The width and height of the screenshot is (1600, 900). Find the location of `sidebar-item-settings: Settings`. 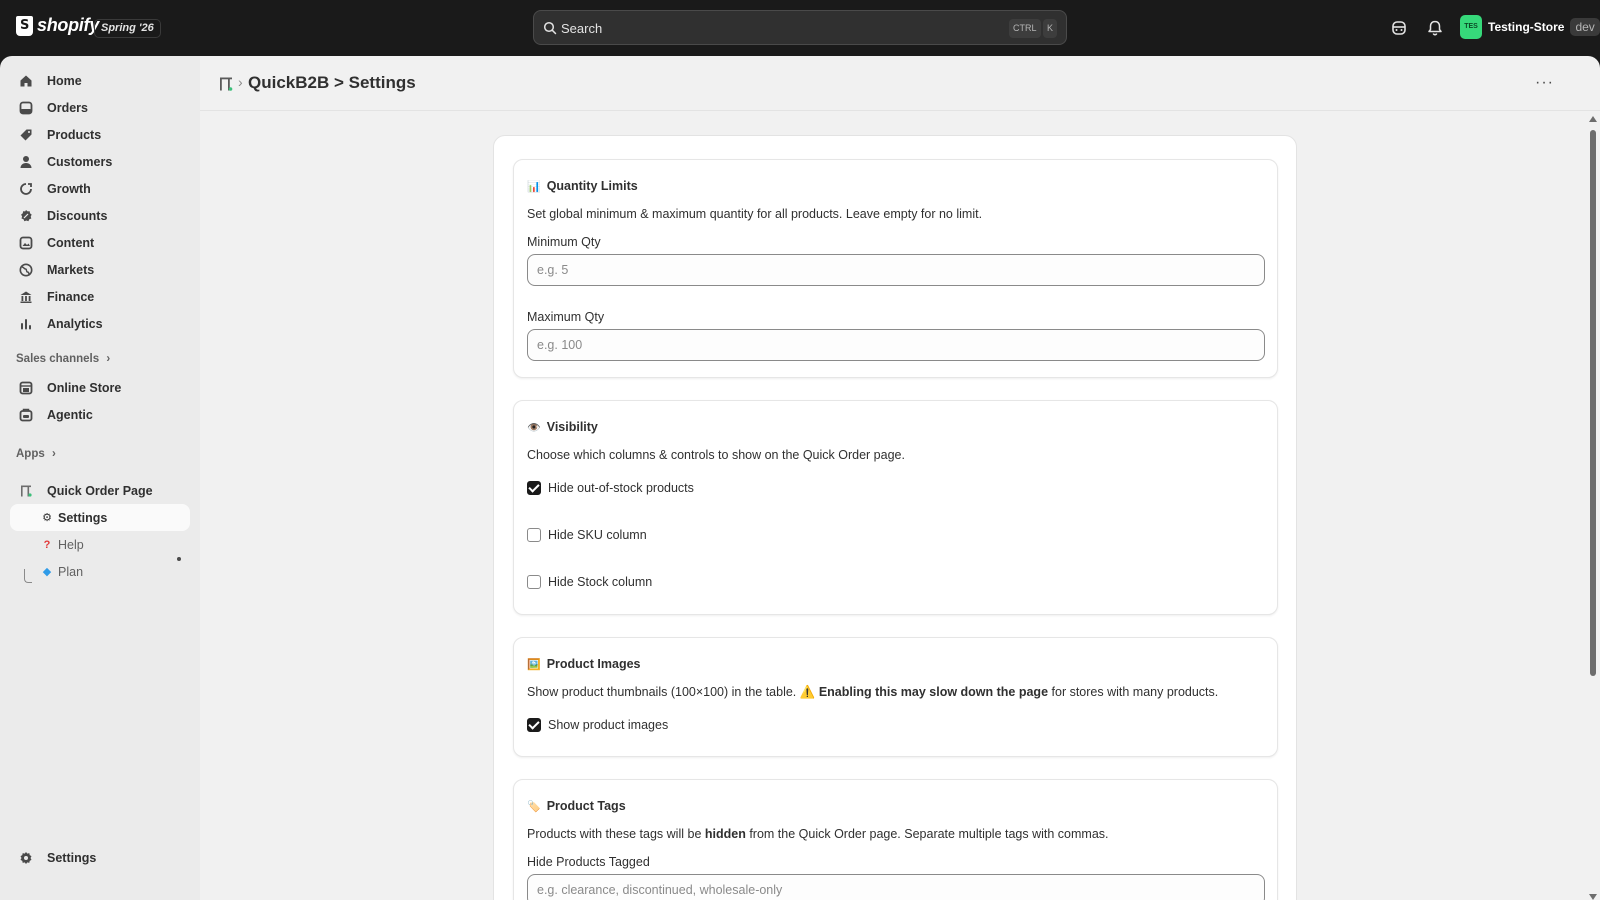

sidebar-item-settings: Settings is located at coordinates (100, 857).